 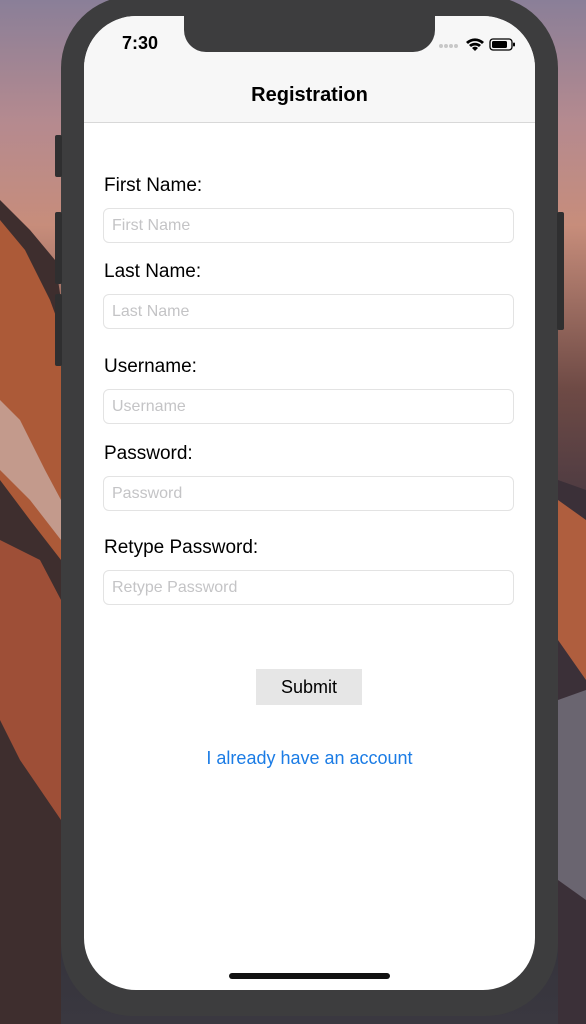 What do you see at coordinates (58, 248) in the screenshot?
I see `volume-up-button` at bounding box center [58, 248].